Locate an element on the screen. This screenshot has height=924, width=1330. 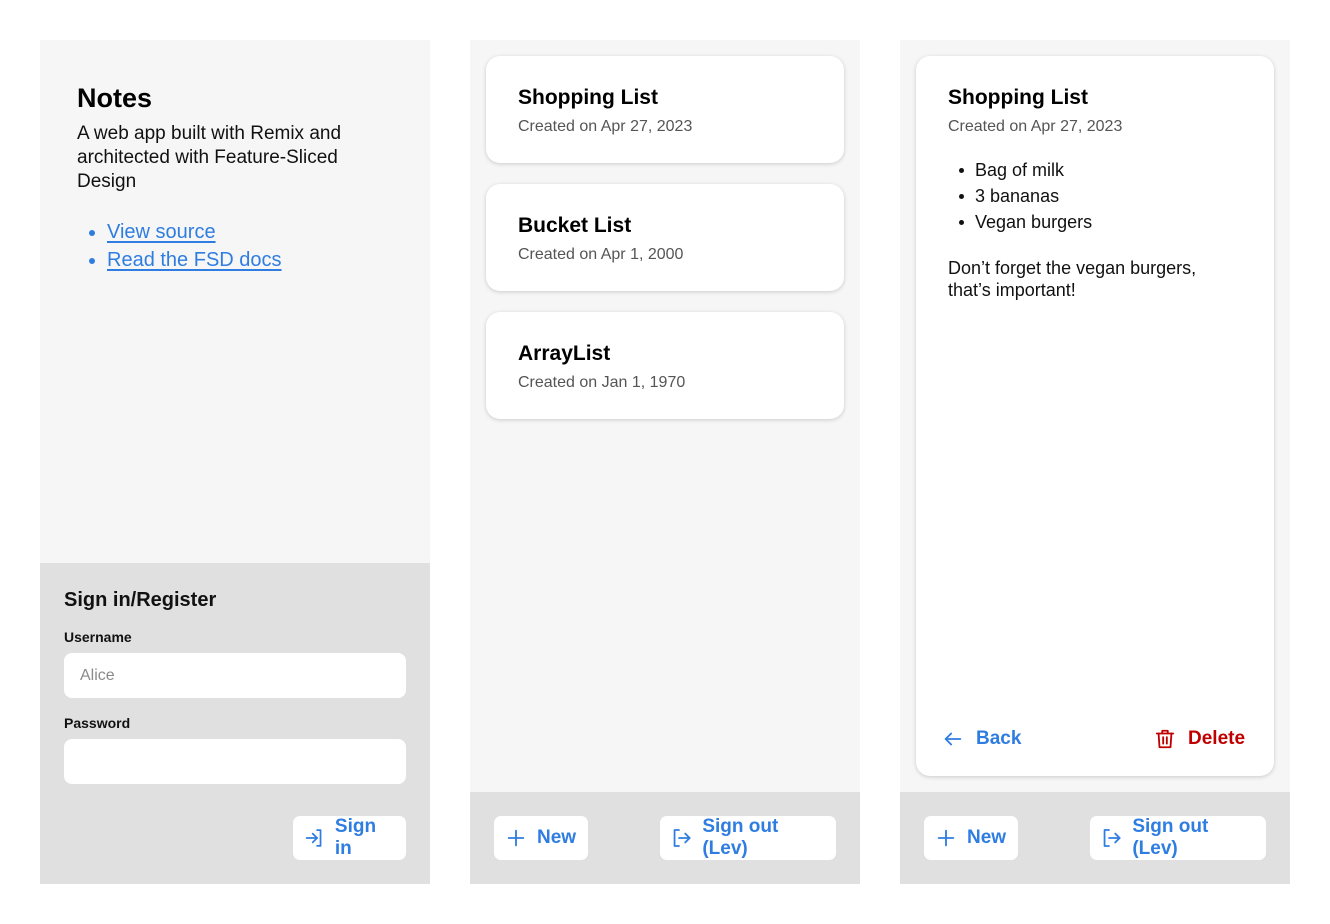
password-label: Password is located at coordinates (97, 723).